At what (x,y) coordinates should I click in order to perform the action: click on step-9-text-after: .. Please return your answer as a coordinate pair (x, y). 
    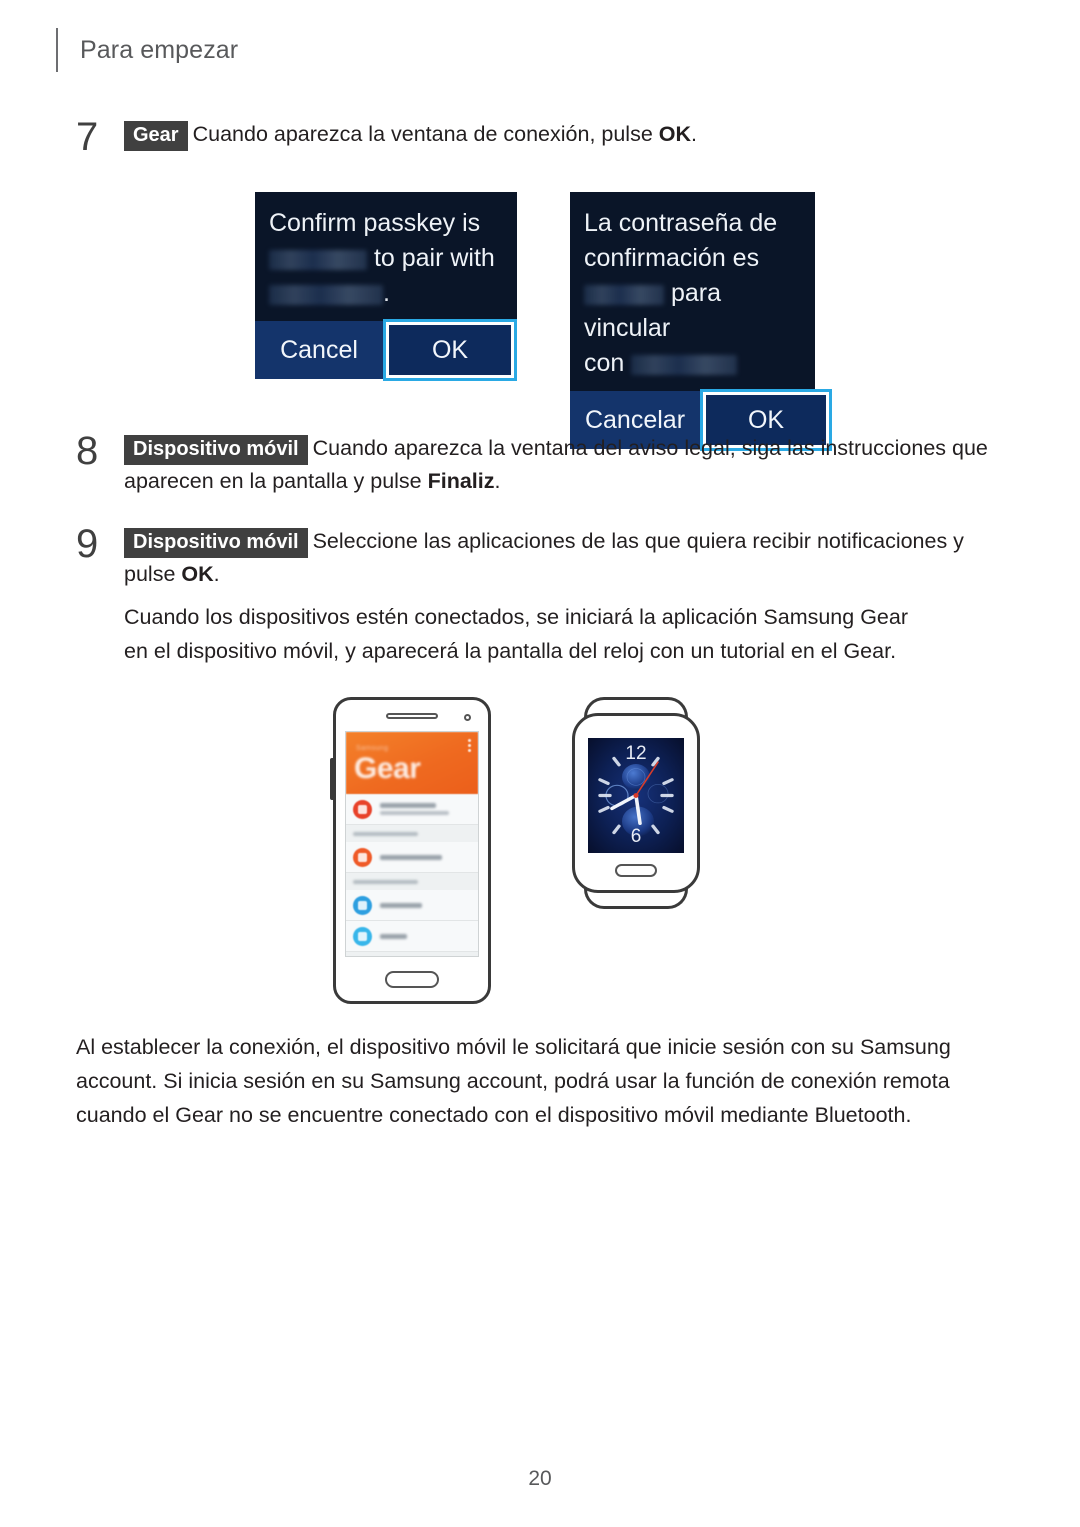
    Looking at the image, I should click on (216, 574).